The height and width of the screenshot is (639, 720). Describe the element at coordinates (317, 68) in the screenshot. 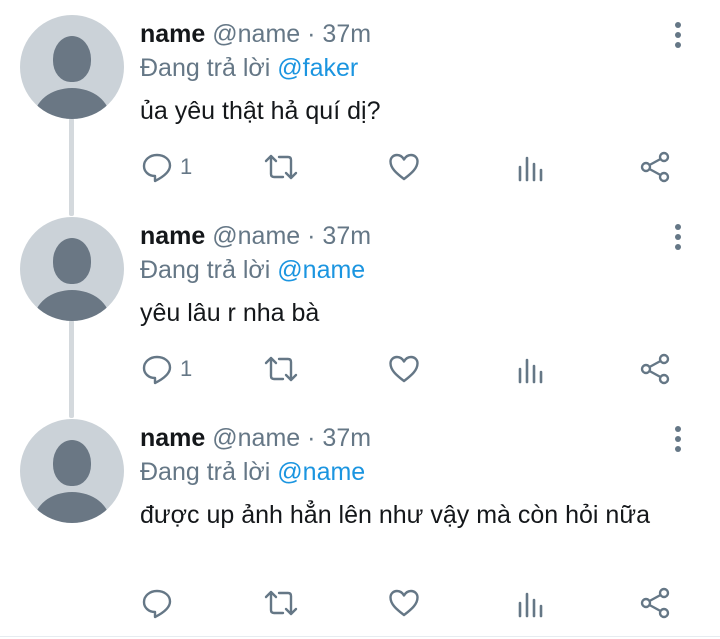

I see `replying-to-mention: @faker` at that location.